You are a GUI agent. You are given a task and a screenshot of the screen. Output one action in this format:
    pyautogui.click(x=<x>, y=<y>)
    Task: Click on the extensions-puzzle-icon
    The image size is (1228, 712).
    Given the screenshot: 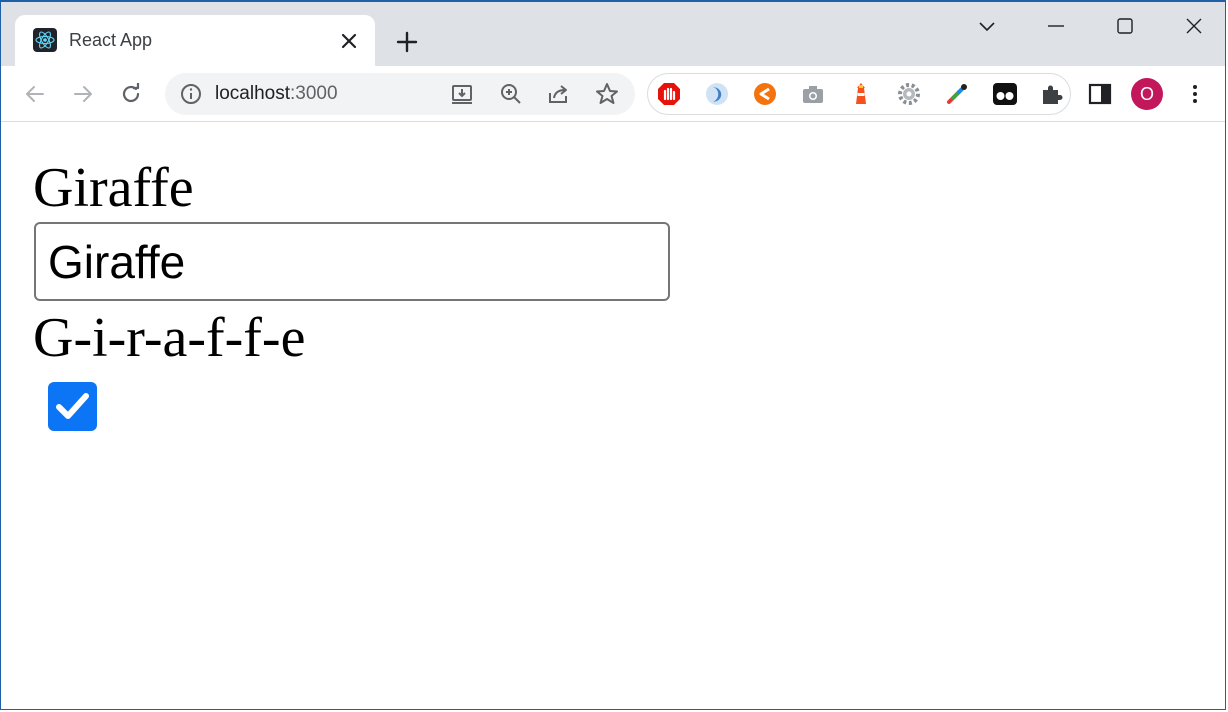 What is the action you would take?
    pyautogui.click(x=1052, y=94)
    